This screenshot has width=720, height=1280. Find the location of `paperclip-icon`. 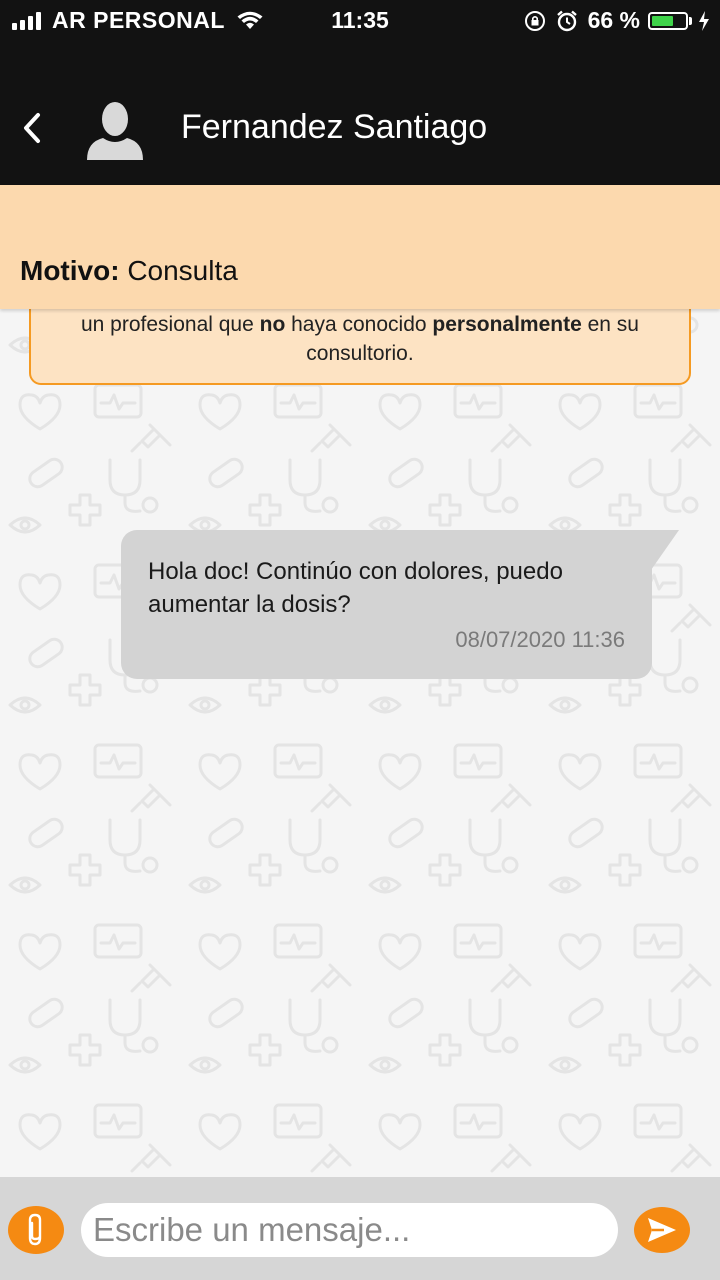

paperclip-icon is located at coordinates (35, 1229).